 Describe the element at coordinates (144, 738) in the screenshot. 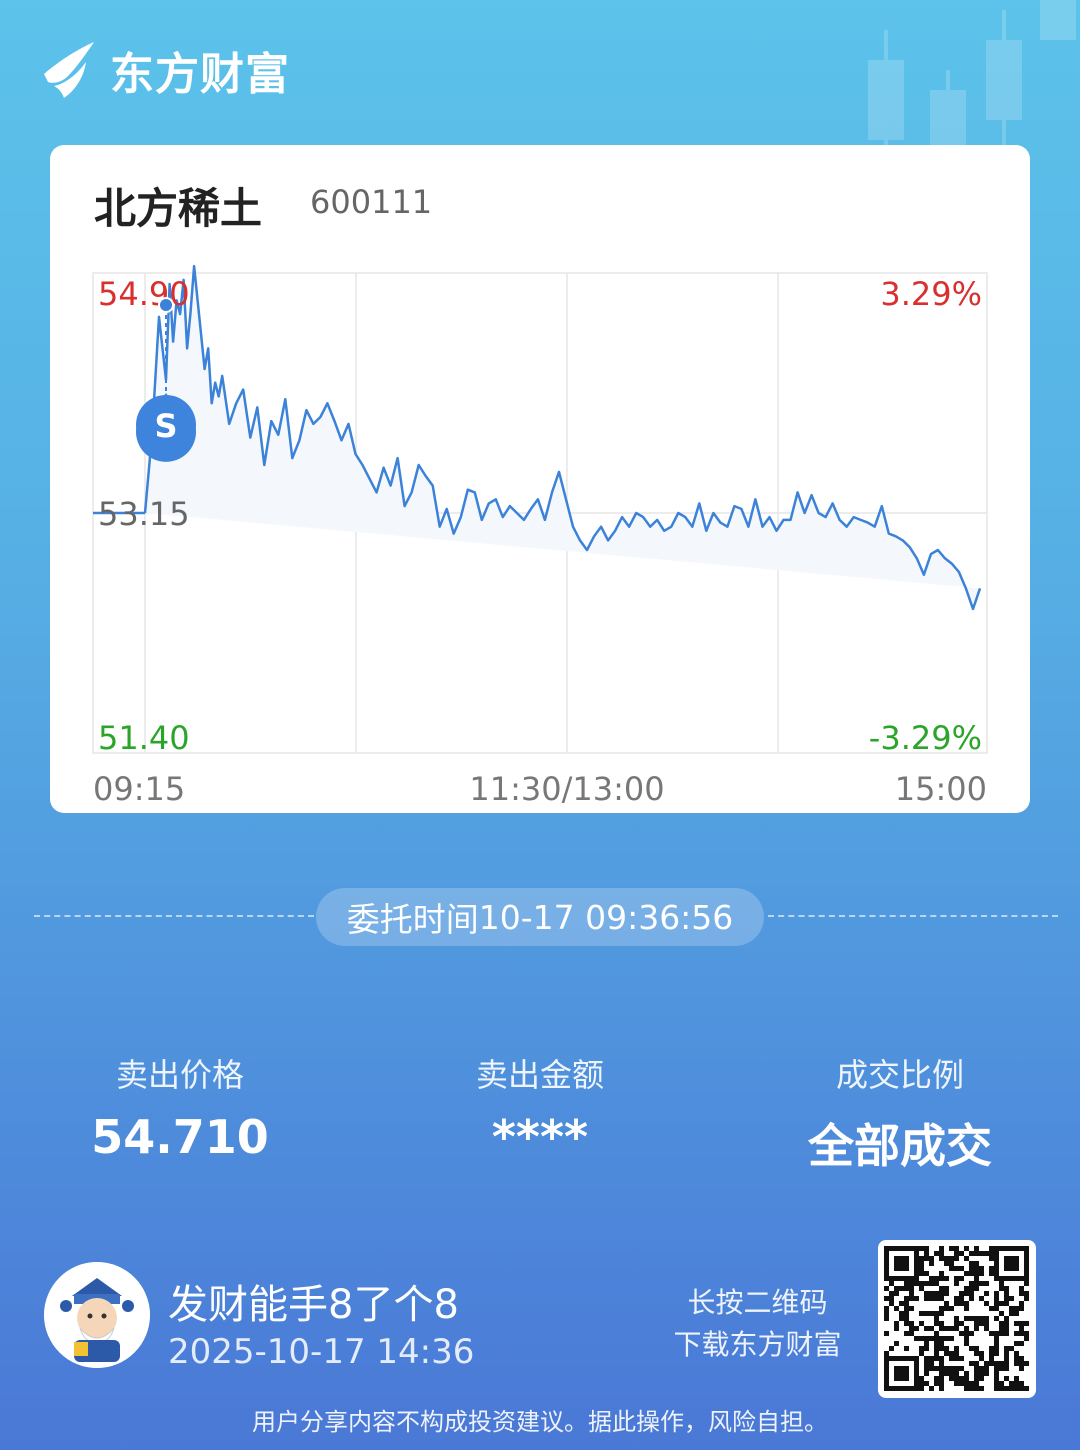

I see `y-label-bottom-price: 51.40` at that location.